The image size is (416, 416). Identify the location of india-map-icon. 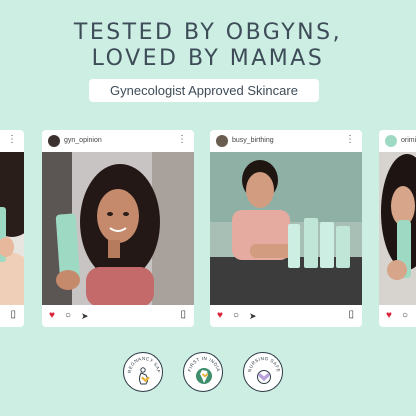
(204, 376).